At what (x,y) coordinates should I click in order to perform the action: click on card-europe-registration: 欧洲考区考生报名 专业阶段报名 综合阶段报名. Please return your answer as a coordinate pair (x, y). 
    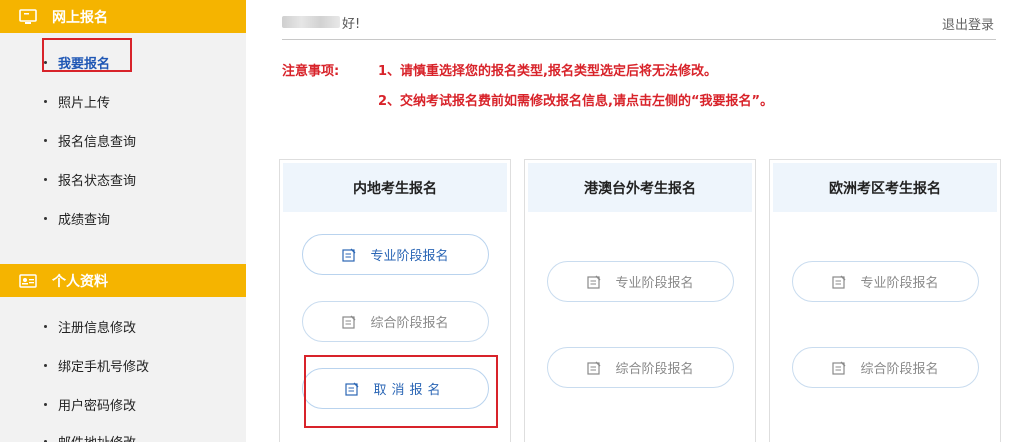
    Looking at the image, I should click on (885, 300).